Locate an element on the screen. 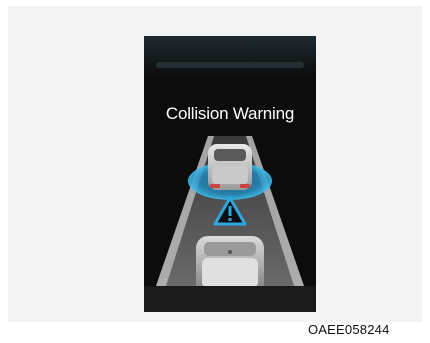  figure-code: OAEE058244 is located at coordinates (349, 329).